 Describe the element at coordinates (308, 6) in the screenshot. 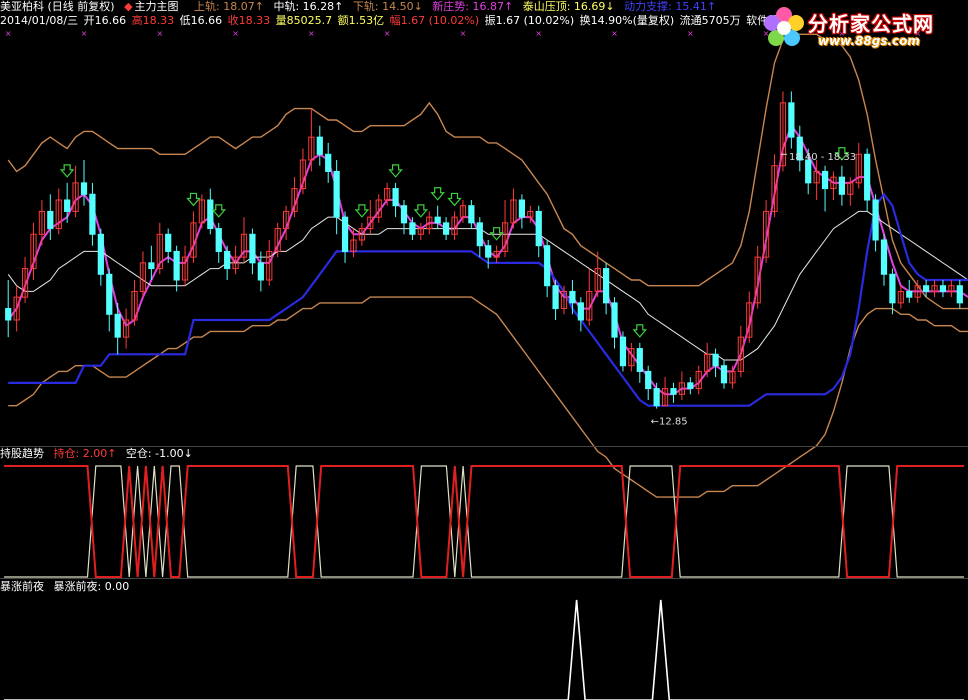

I see `mid-rail-value: 中轨: 16.28↑` at that location.